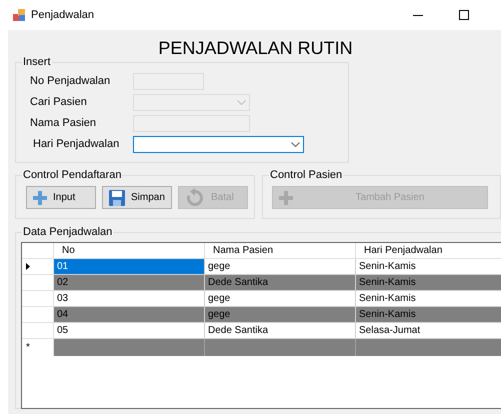  Describe the element at coordinates (64, 124) in the screenshot. I see `field-label: Nama Pasien` at that location.